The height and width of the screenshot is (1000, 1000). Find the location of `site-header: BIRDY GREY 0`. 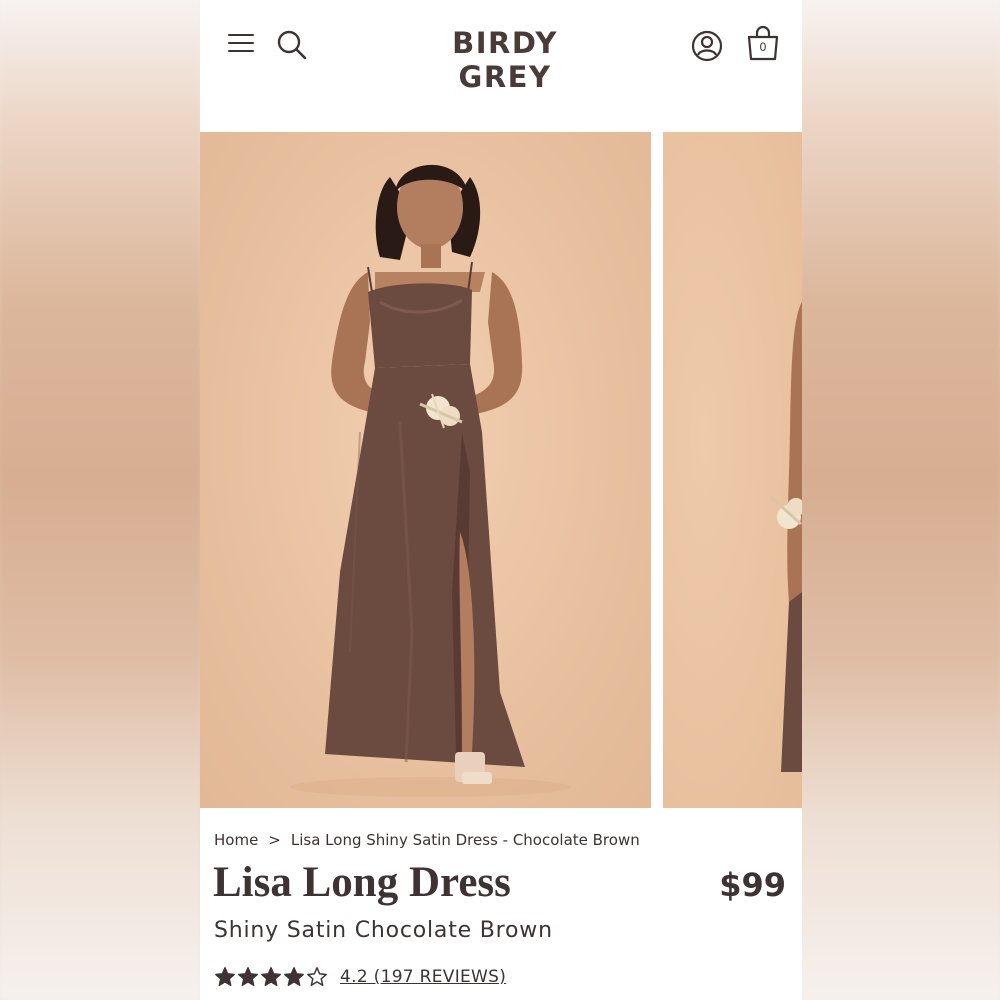

site-header: BIRDY GREY 0 is located at coordinates (501, 47).